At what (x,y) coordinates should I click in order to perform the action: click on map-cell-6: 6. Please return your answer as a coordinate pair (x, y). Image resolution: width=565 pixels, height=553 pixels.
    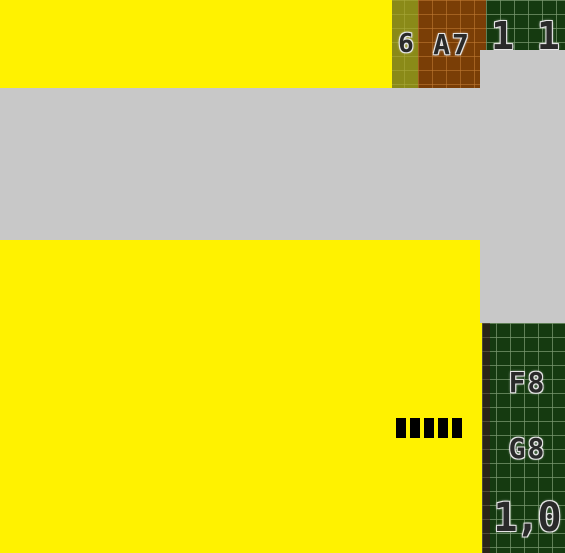
    Looking at the image, I should click on (404, 44).